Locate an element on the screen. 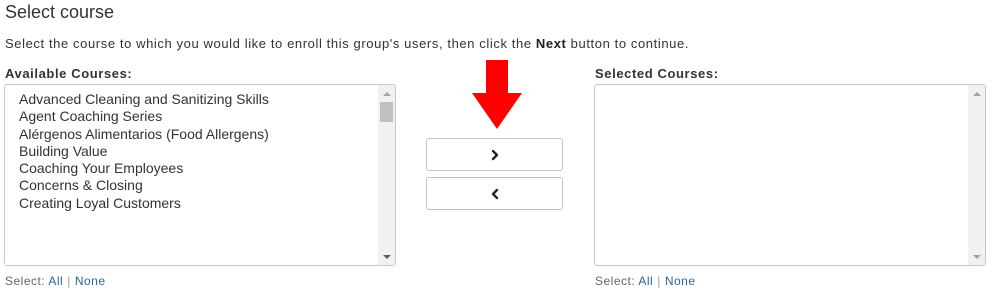 This screenshot has width=994, height=295. available-select-none-link: None is located at coordinates (90, 281).